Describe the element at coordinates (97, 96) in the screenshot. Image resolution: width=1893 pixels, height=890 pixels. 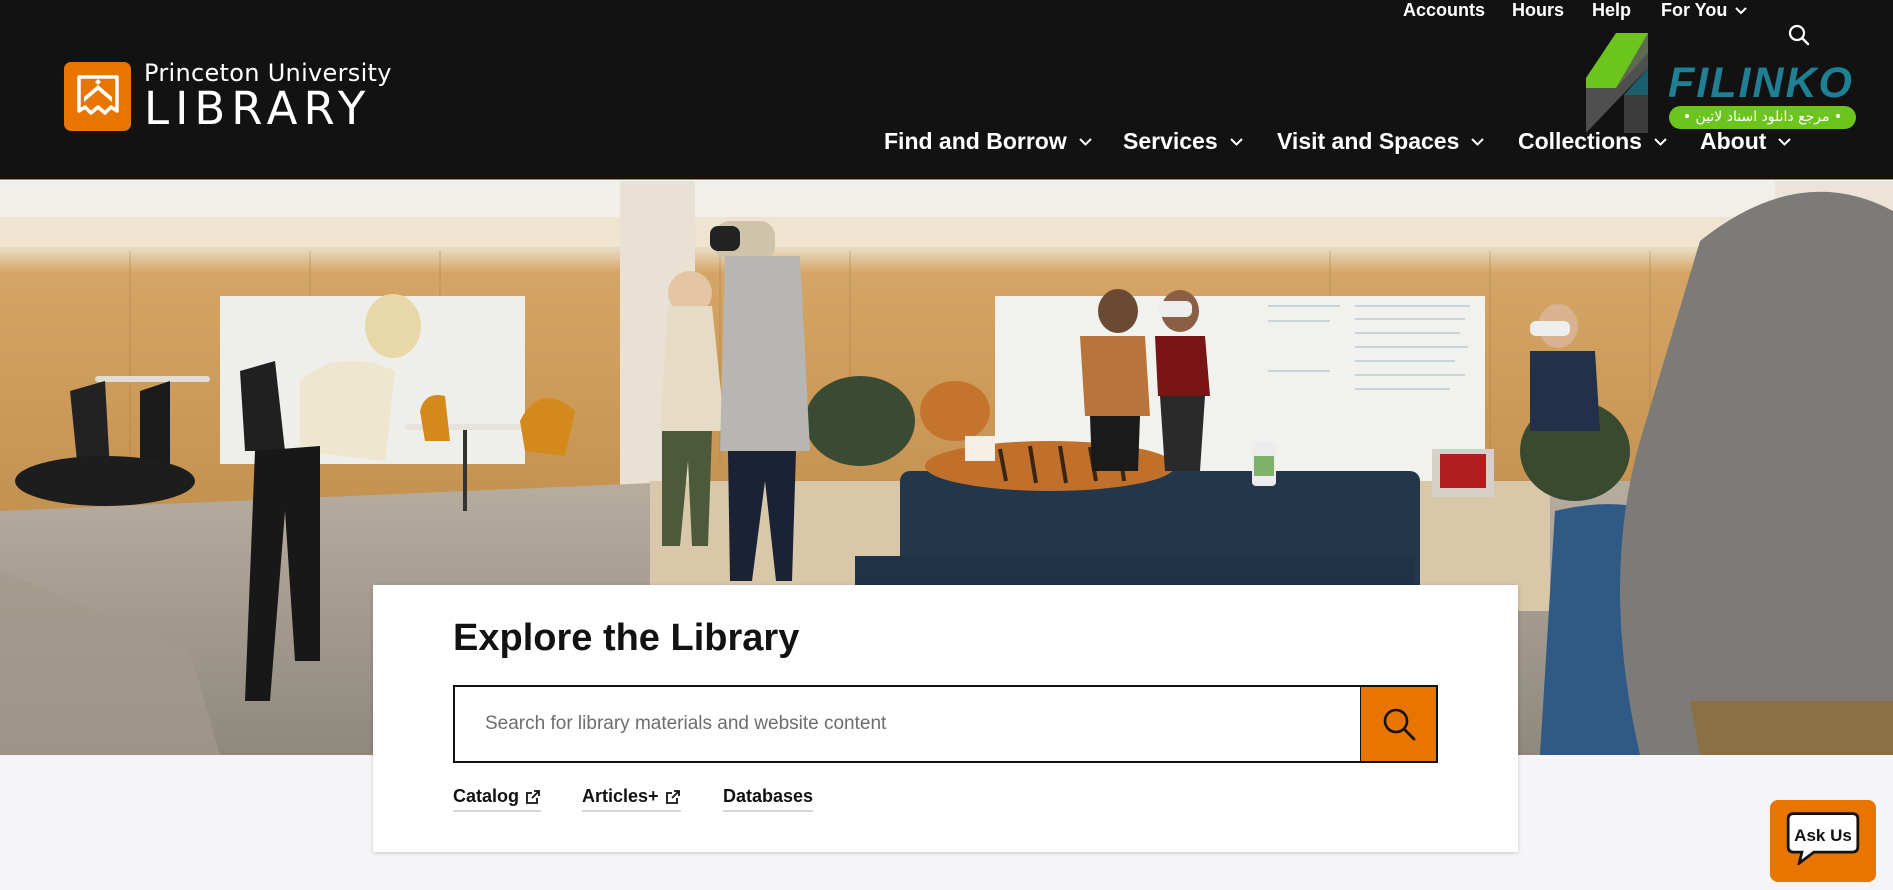
I see `shield-icon` at that location.